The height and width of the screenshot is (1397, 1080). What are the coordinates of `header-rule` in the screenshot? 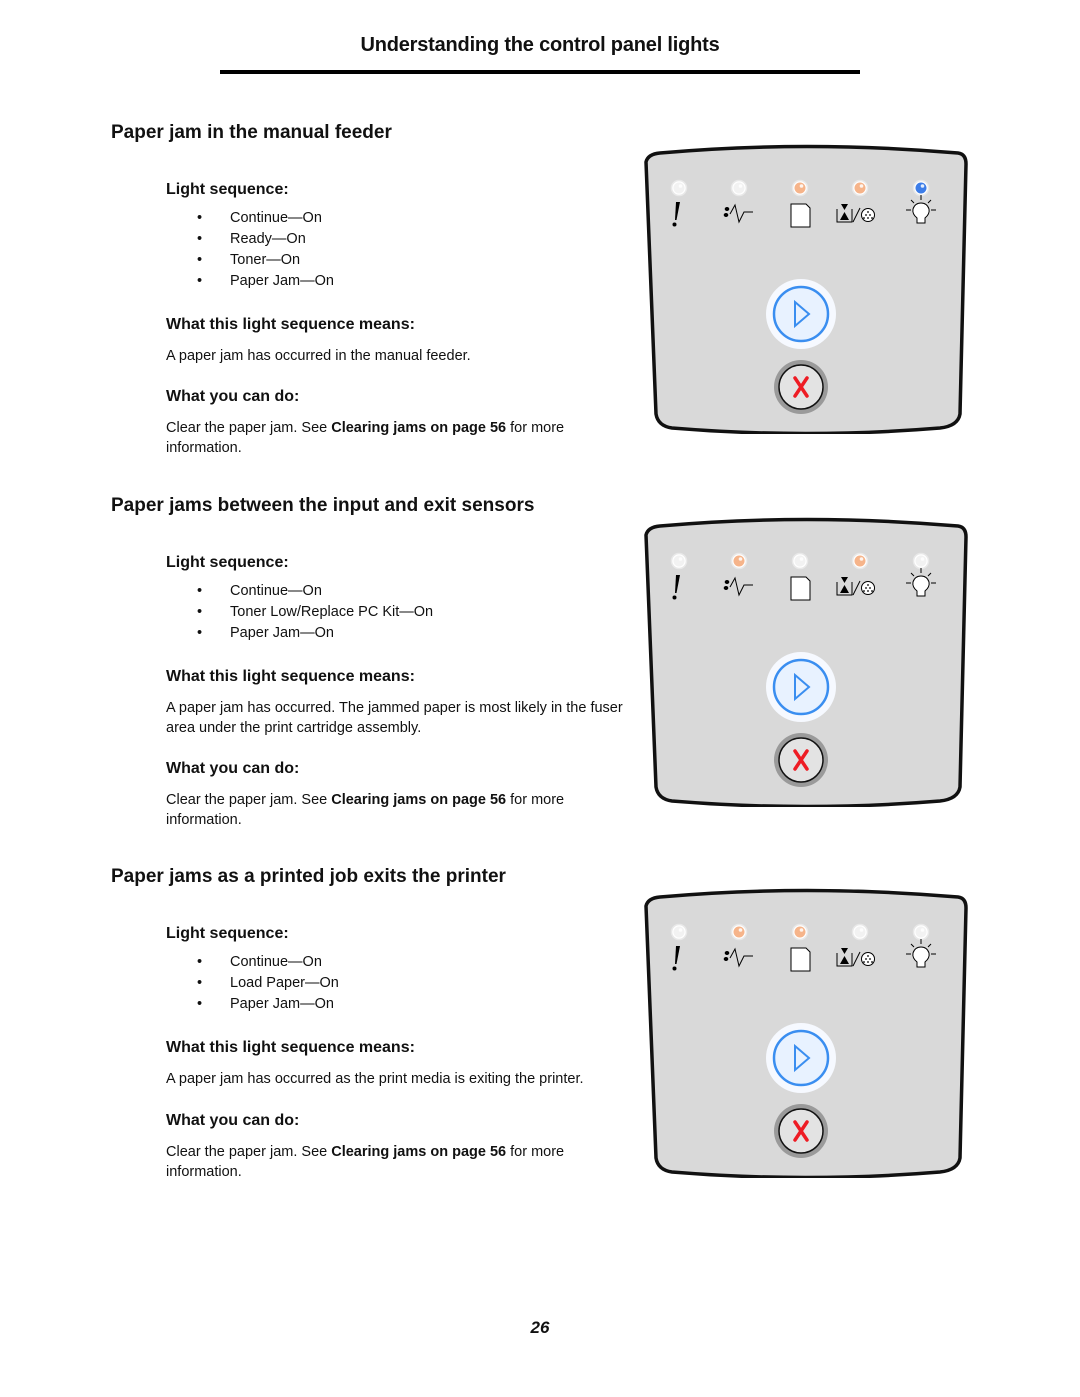 It's located at (540, 72).